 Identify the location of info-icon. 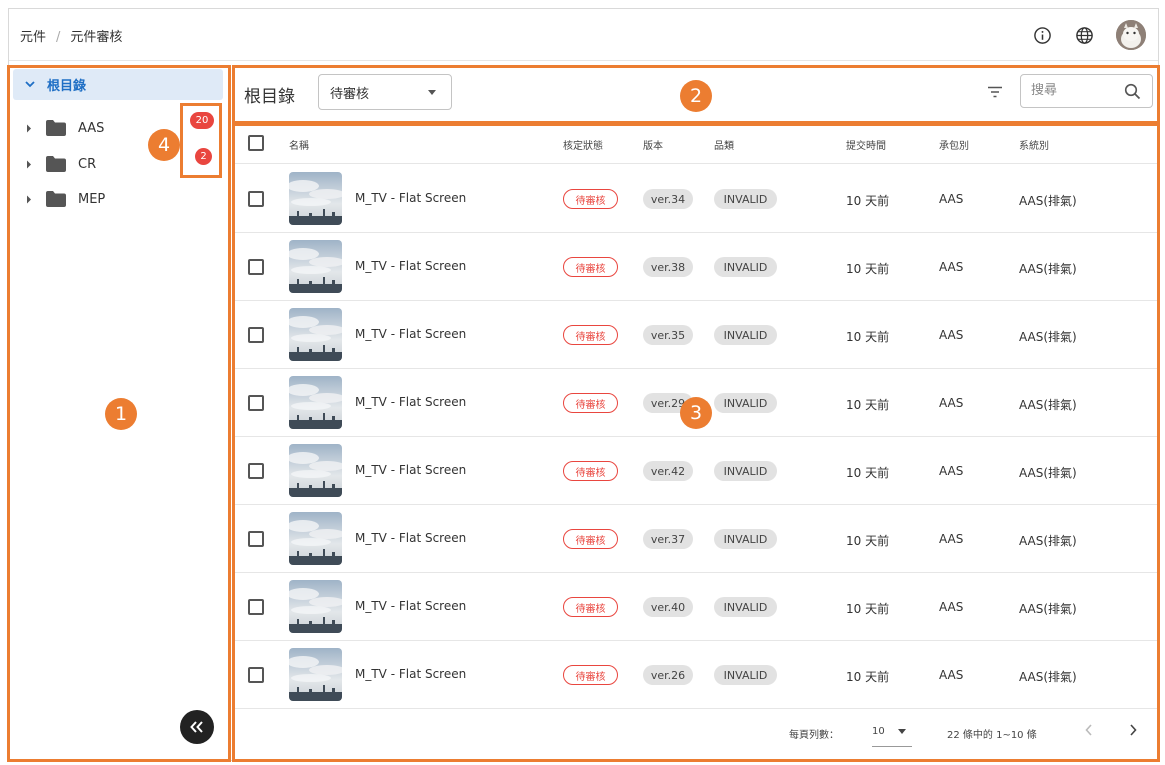
(1042, 35).